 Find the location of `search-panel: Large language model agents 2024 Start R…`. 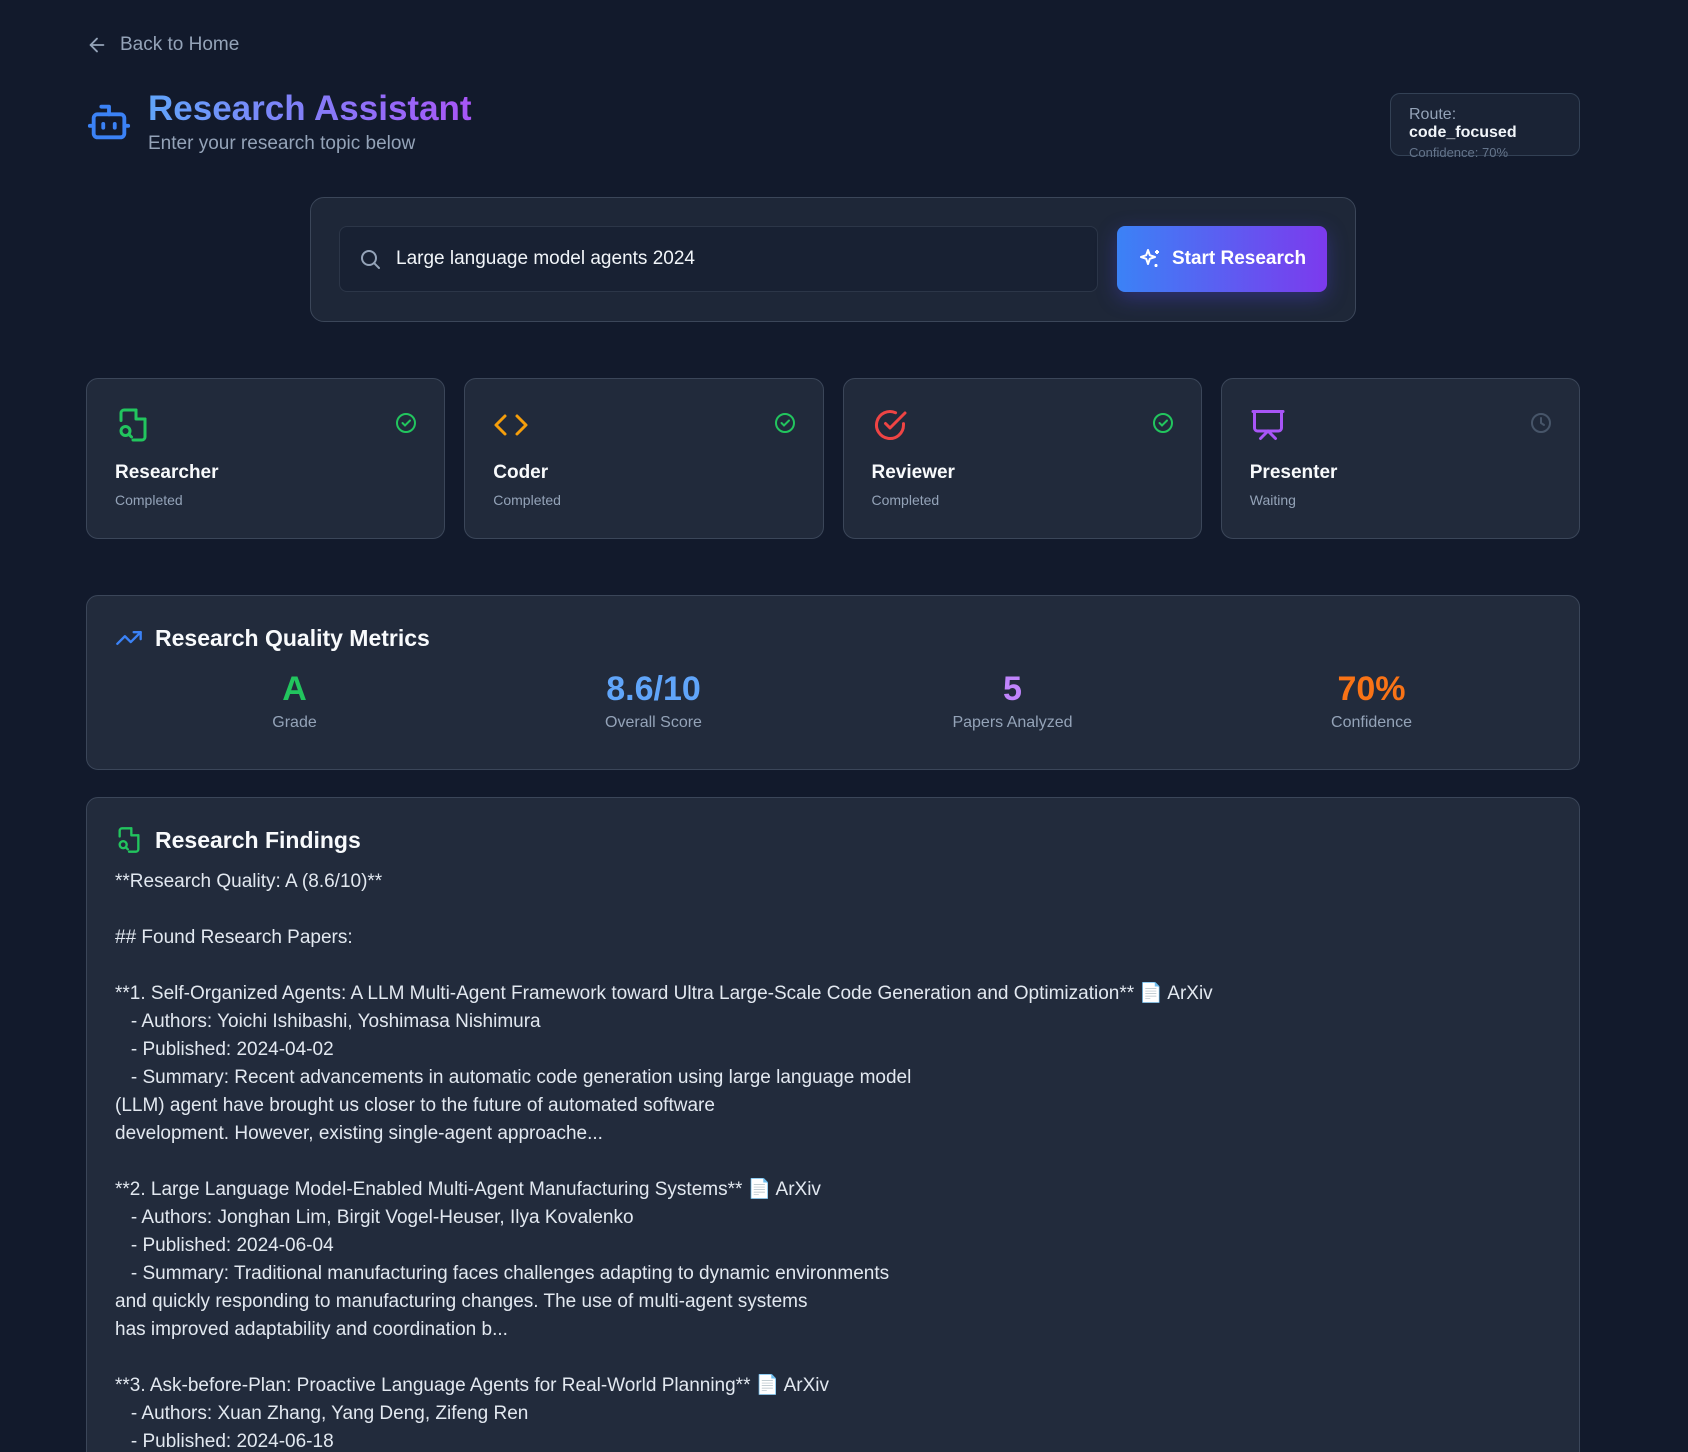

search-panel: Large language model agents 2024 Start R… is located at coordinates (833, 259).